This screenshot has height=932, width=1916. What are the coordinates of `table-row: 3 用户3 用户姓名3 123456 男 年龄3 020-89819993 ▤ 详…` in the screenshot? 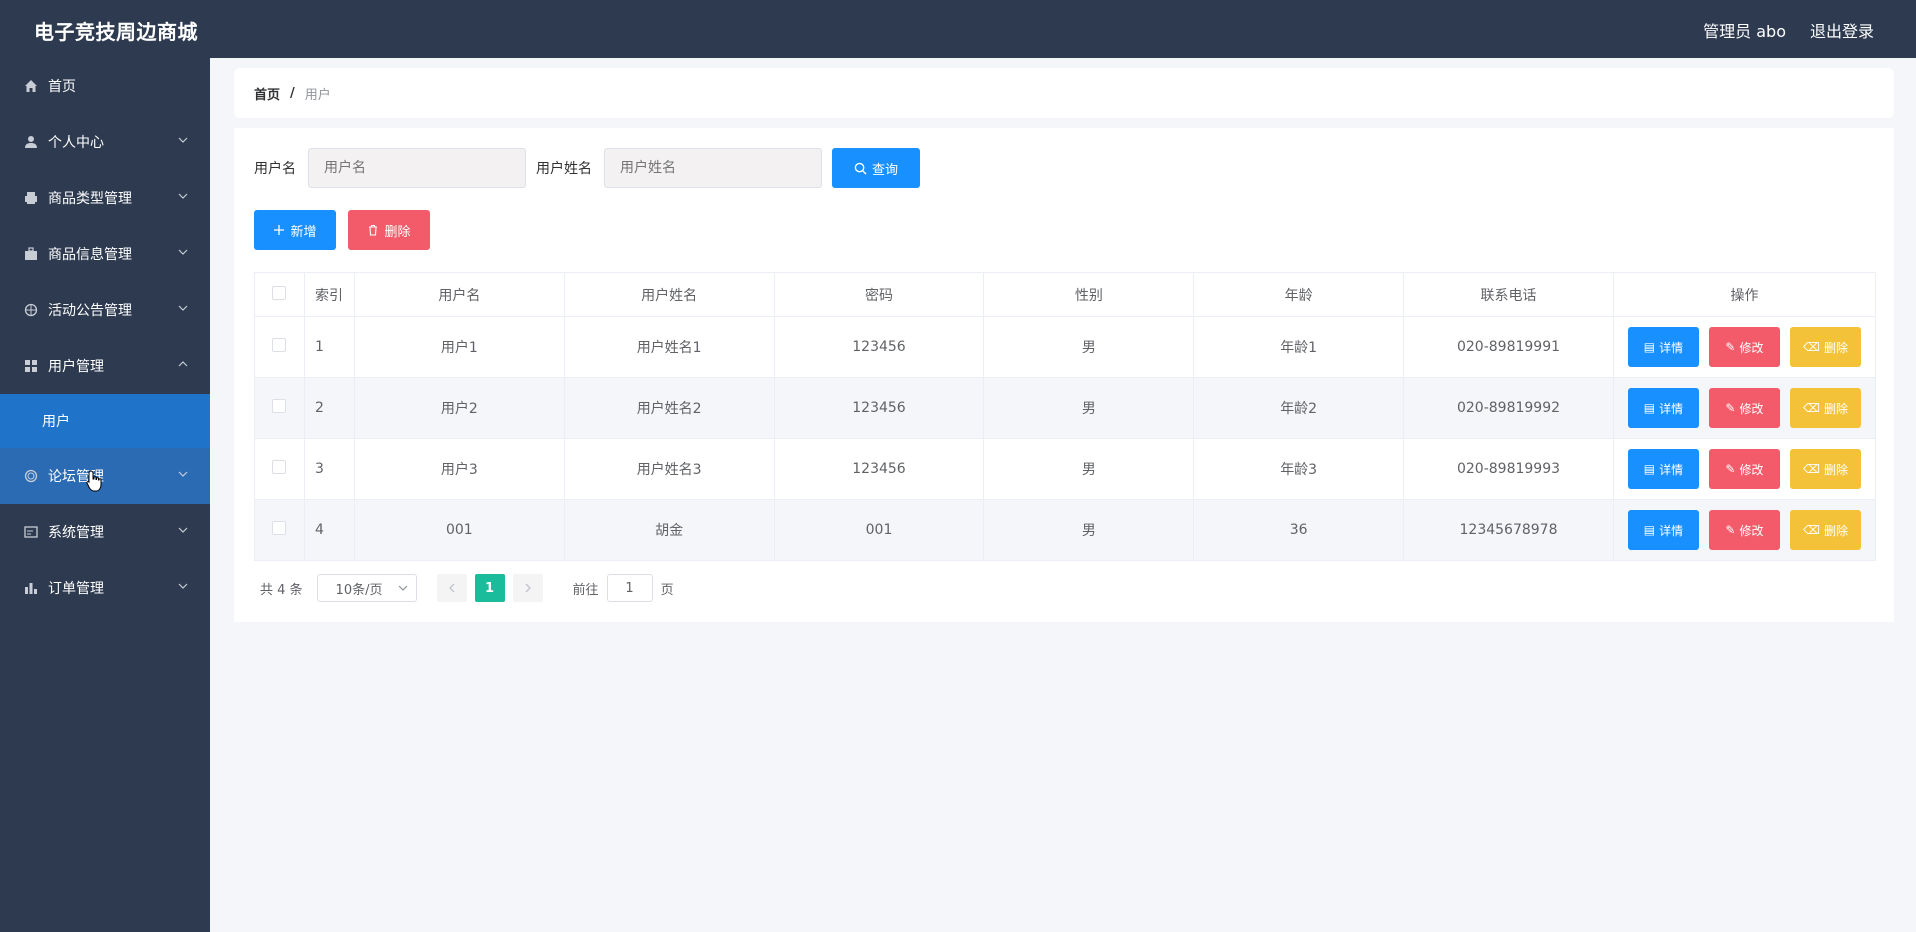 It's located at (1065, 469).